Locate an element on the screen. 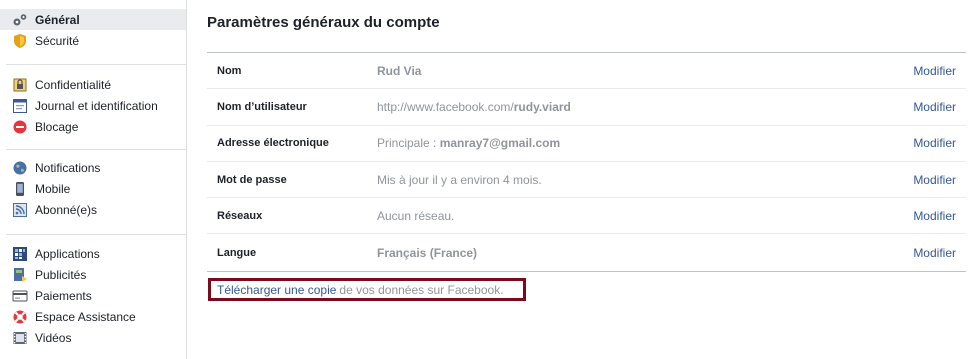  sidebar-item-label: Publicités is located at coordinates (61, 274).